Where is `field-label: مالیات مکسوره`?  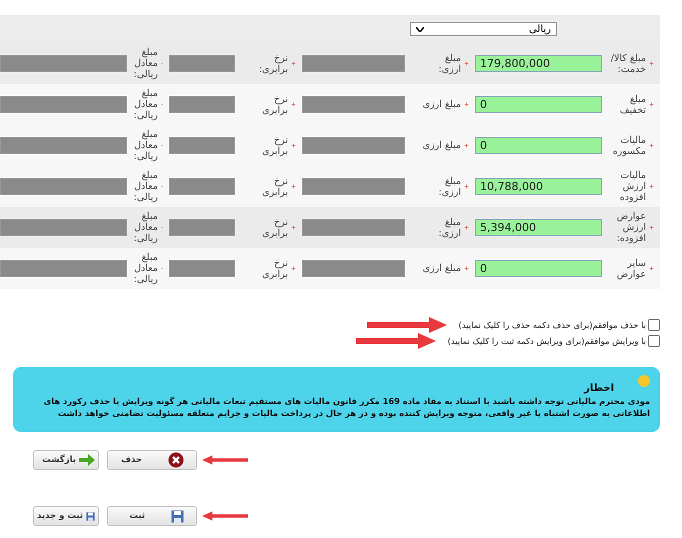 field-label: مالیات مکسوره is located at coordinates (629, 145).